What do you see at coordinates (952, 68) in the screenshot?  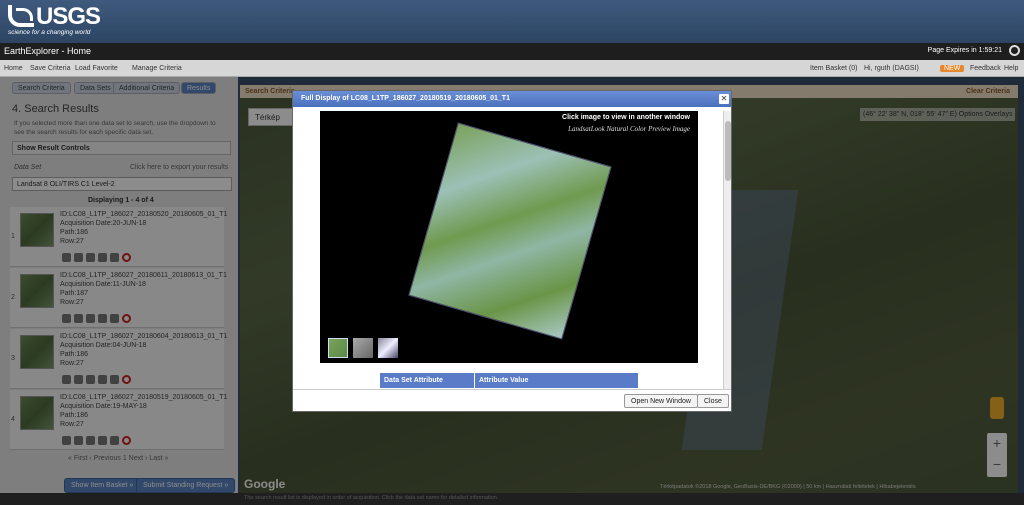 I see `new-badge: NEW` at bounding box center [952, 68].